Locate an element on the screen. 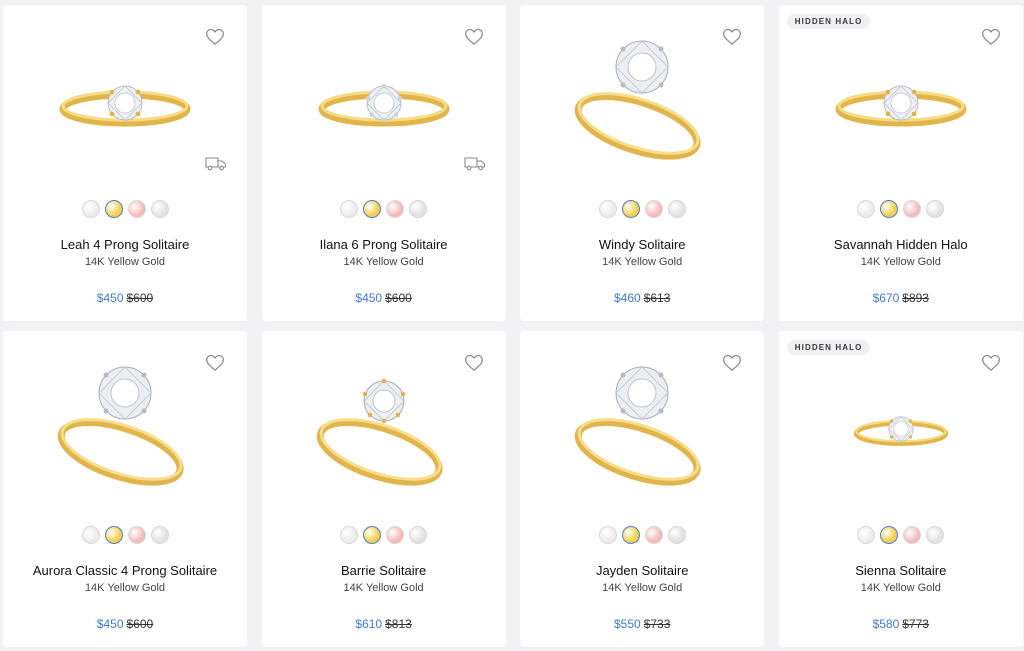  product-card: Windy Solitaire 14K Yellow Gold $460 $613 is located at coordinates (642, 163).